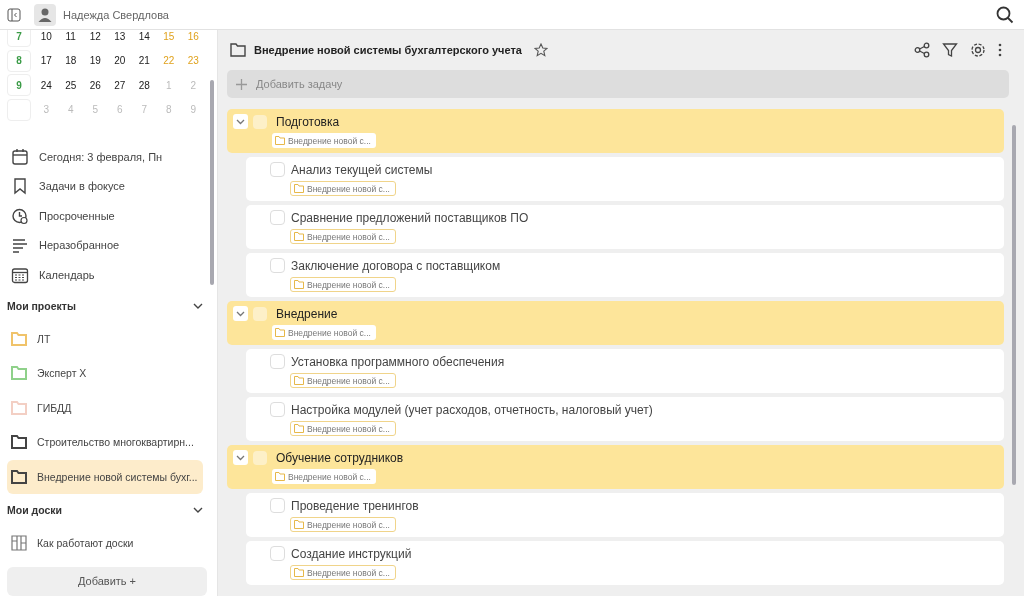 Image resolution: width=1024 pixels, height=596 pixels. Describe the element at coordinates (107, 157) in the screenshot. I see `nav-item: Сегодня: 3 февраля, Пн` at that location.